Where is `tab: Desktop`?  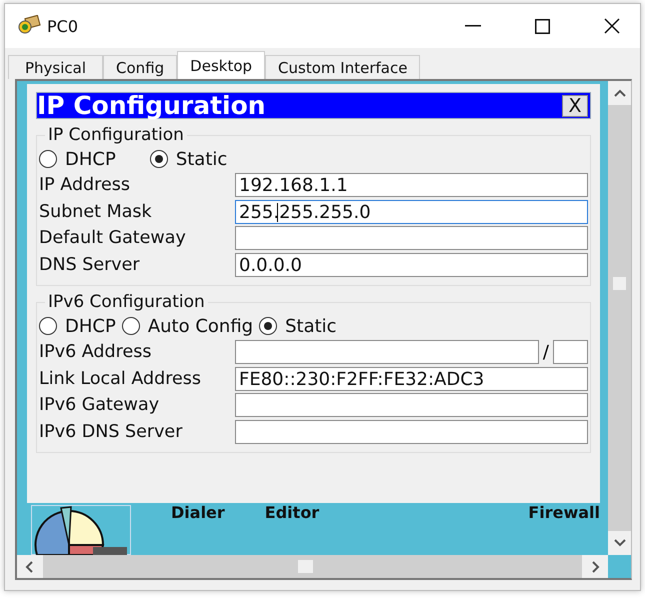 tab: Desktop is located at coordinates (221, 65).